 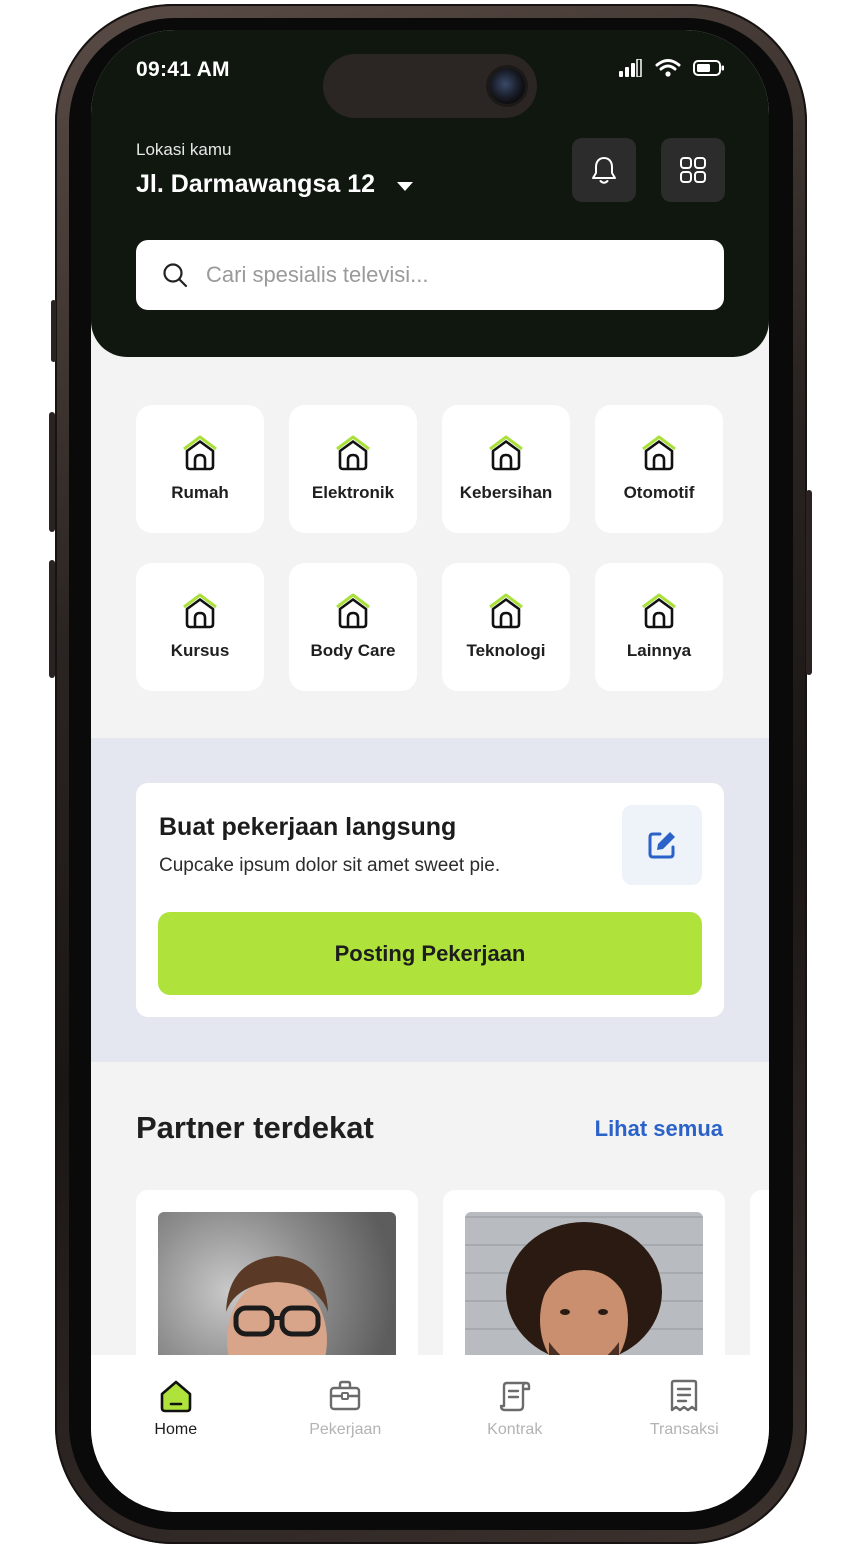 What do you see at coordinates (405, 186) in the screenshot?
I see `chevron-down-icon` at bounding box center [405, 186].